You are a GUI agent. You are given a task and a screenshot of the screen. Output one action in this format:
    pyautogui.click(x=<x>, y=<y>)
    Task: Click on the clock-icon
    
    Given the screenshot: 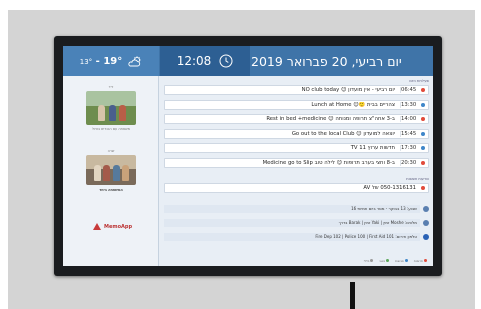 What is the action you would take?
    pyautogui.click(x=226, y=61)
    